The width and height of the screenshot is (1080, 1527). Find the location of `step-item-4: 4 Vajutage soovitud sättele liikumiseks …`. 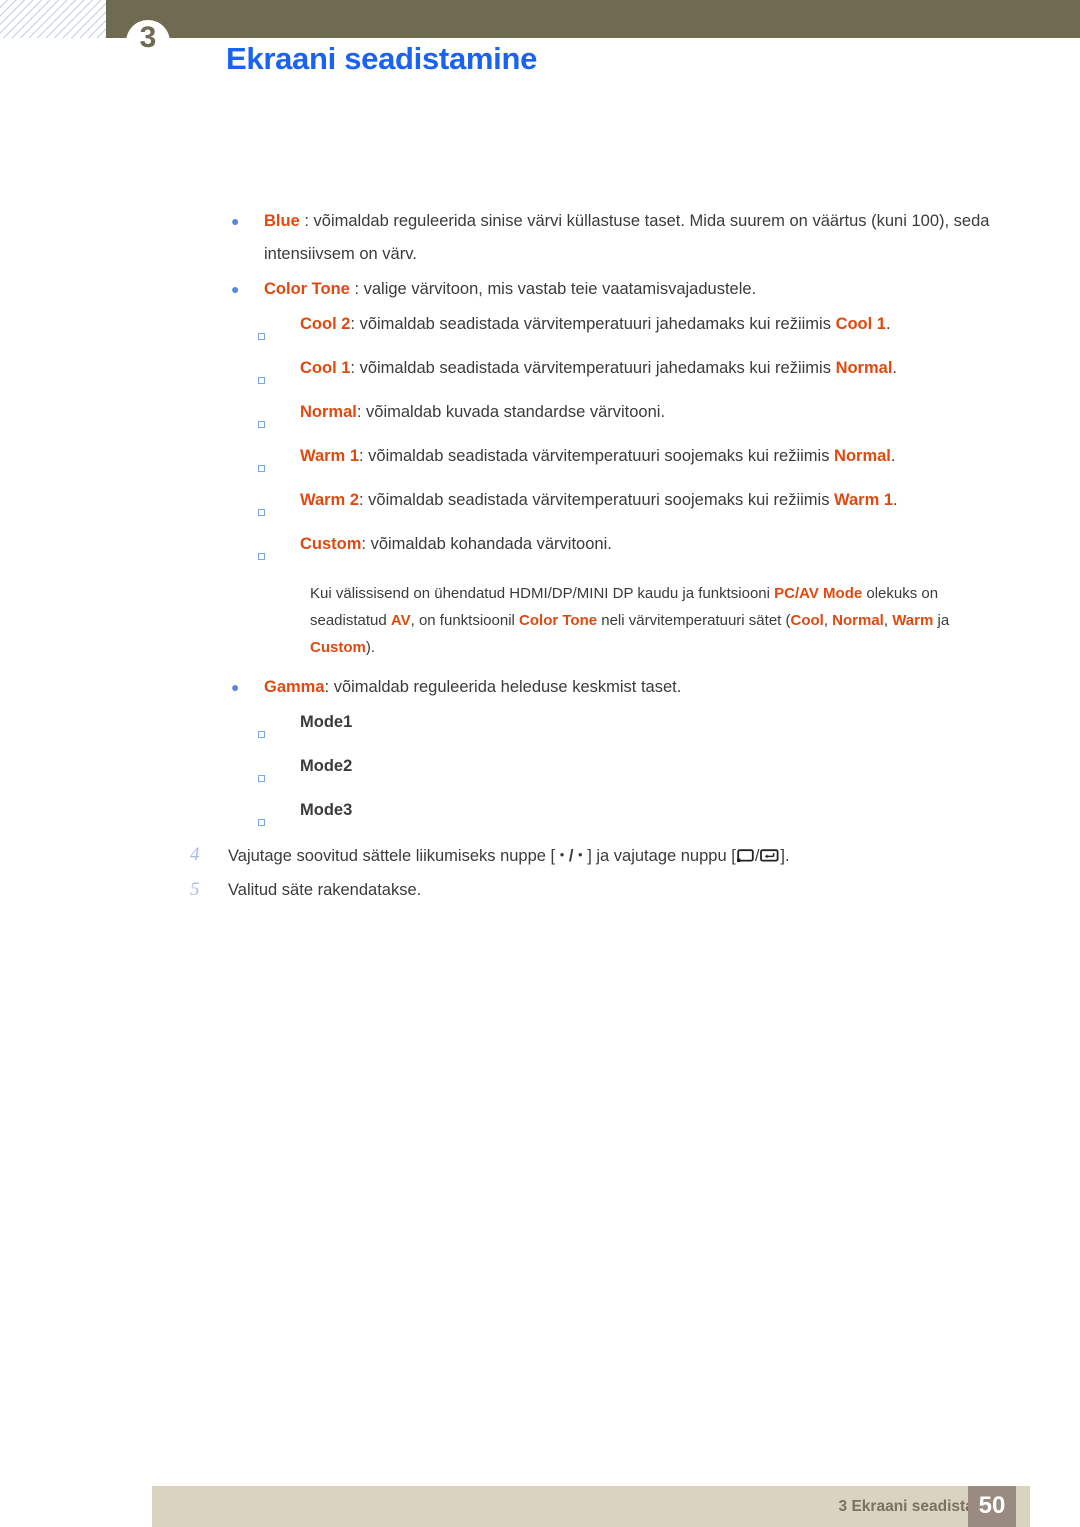

step-item-4: 4 Vajutage soovitud sättele liikumiseks … is located at coordinates (635, 855).